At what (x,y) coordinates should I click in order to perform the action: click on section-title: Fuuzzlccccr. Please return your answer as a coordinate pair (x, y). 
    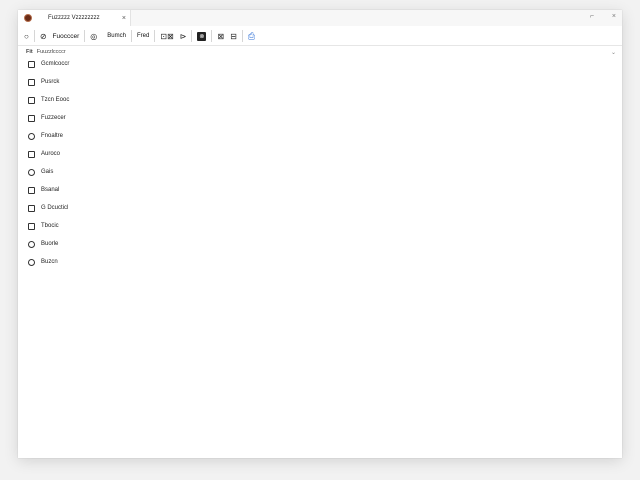
    Looking at the image, I should click on (51, 52).